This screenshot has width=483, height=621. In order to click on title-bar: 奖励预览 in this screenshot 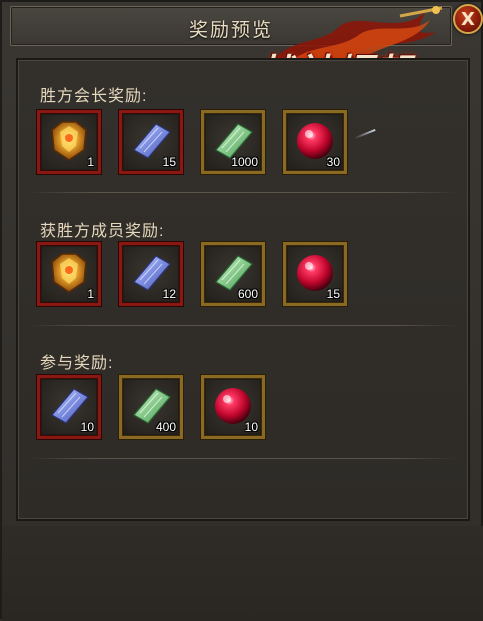, I will do `click(231, 26)`.